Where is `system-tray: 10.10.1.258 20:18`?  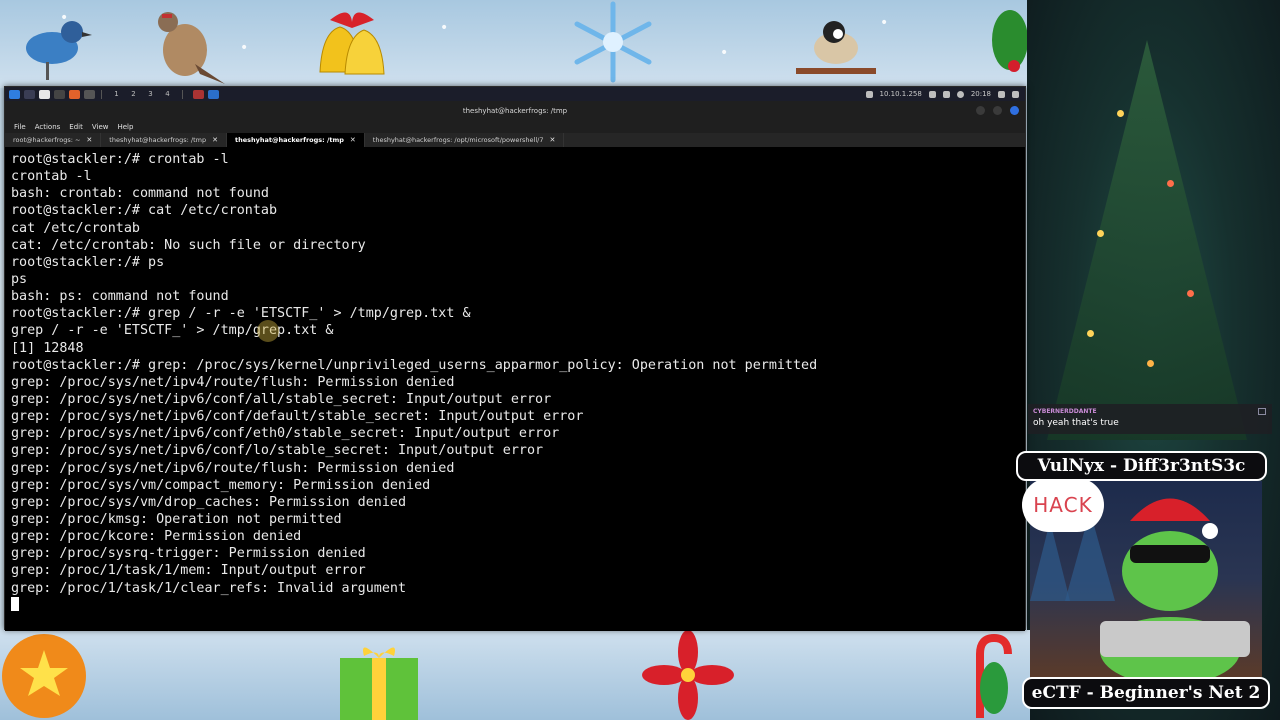
system-tray: 10.10.1.258 20:18 is located at coordinates (945, 94).